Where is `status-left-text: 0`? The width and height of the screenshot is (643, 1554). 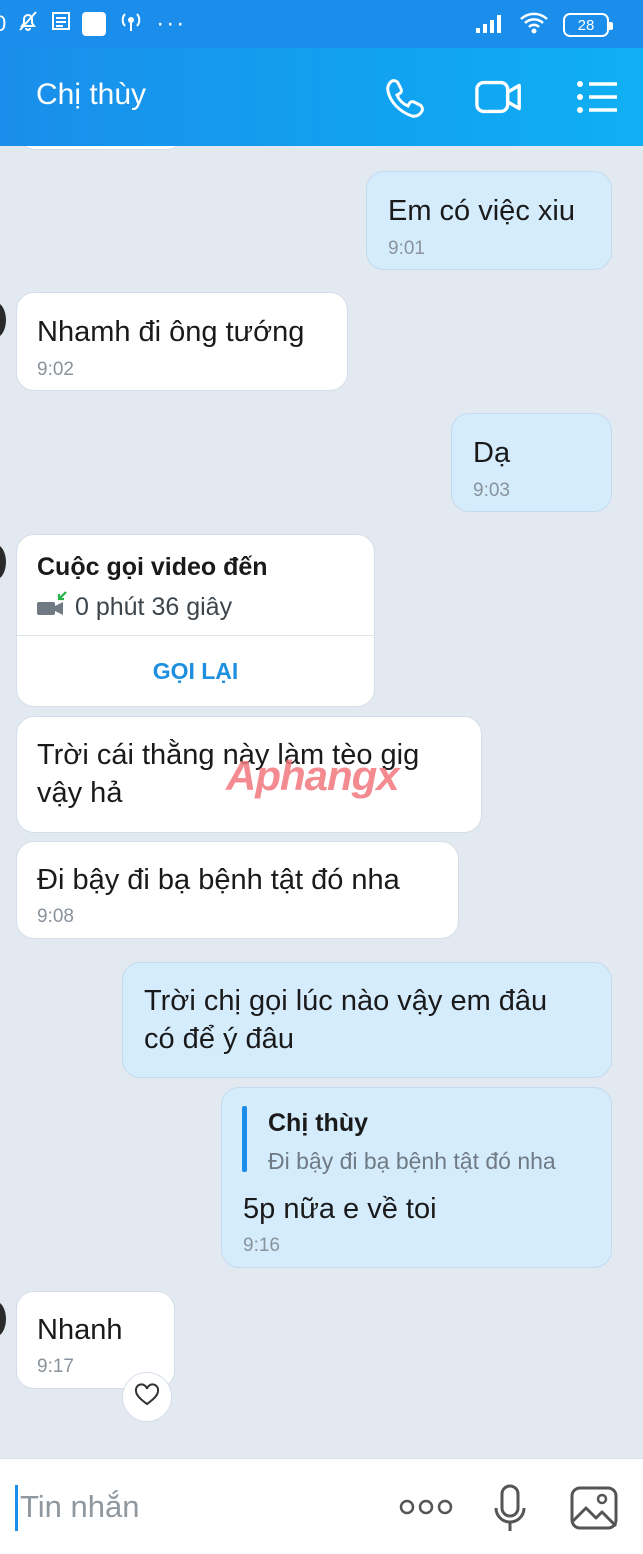
status-left-text: 0 is located at coordinates (3, 23).